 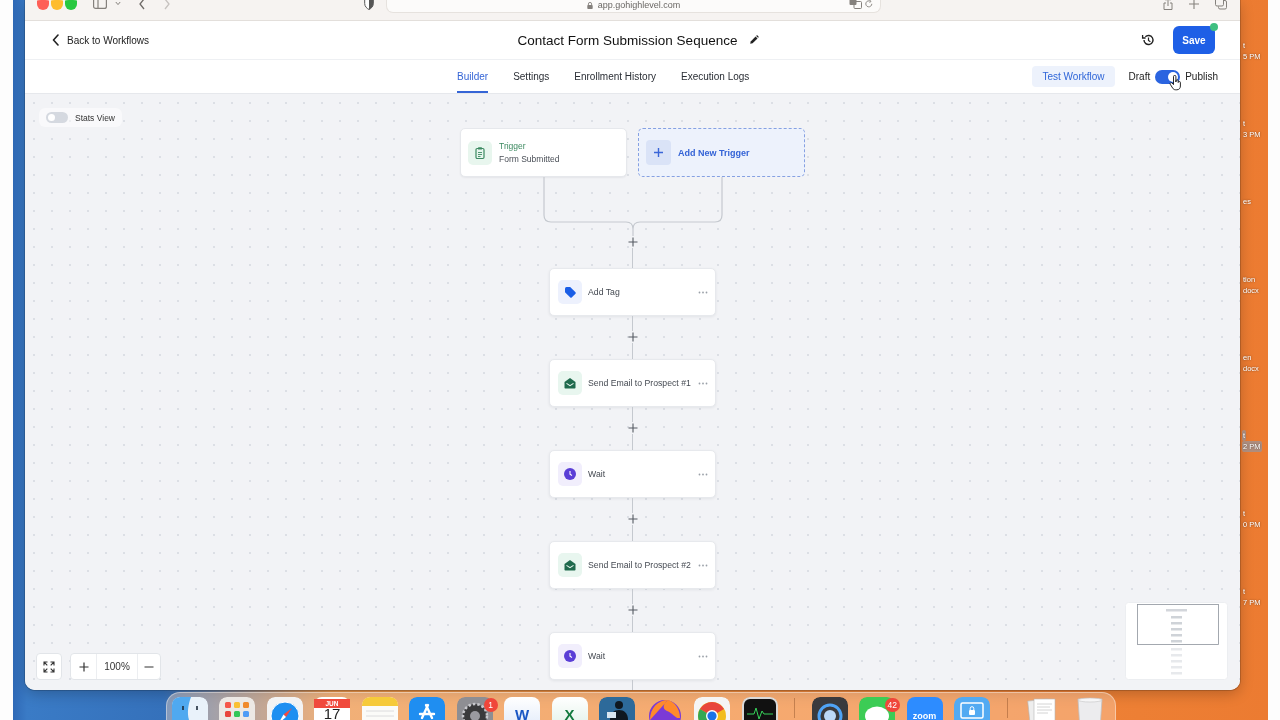 What do you see at coordinates (1176, 641) in the screenshot?
I see `minimap` at bounding box center [1176, 641].